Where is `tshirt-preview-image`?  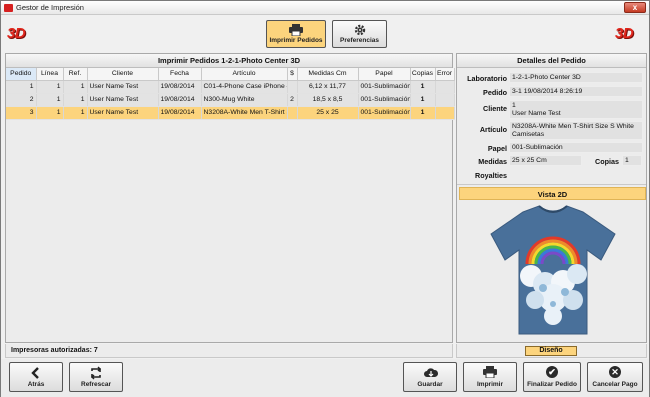
tshirt-preview-image is located at coordinates (553, 270).